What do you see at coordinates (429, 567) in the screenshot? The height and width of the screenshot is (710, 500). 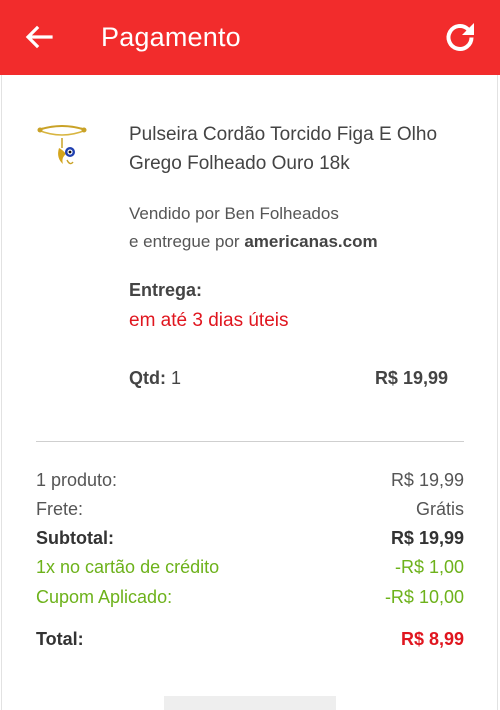 I see `summary-value: -R$ 1,00` at bounding box center [429, 567].